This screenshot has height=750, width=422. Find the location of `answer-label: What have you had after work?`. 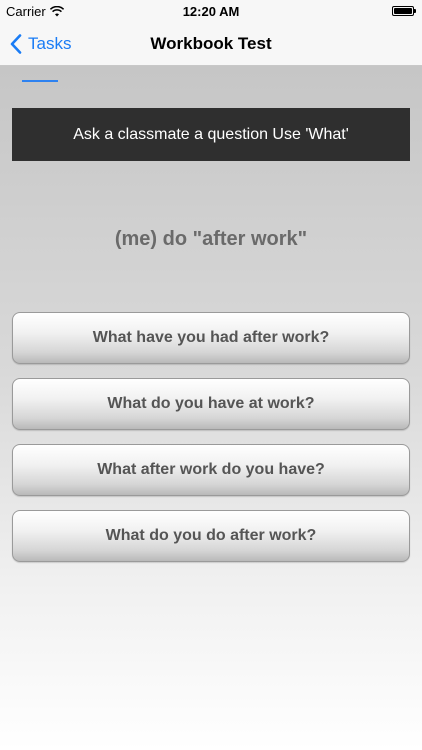

answer-label: What have you had after work? is located at coordinates (211, 337).